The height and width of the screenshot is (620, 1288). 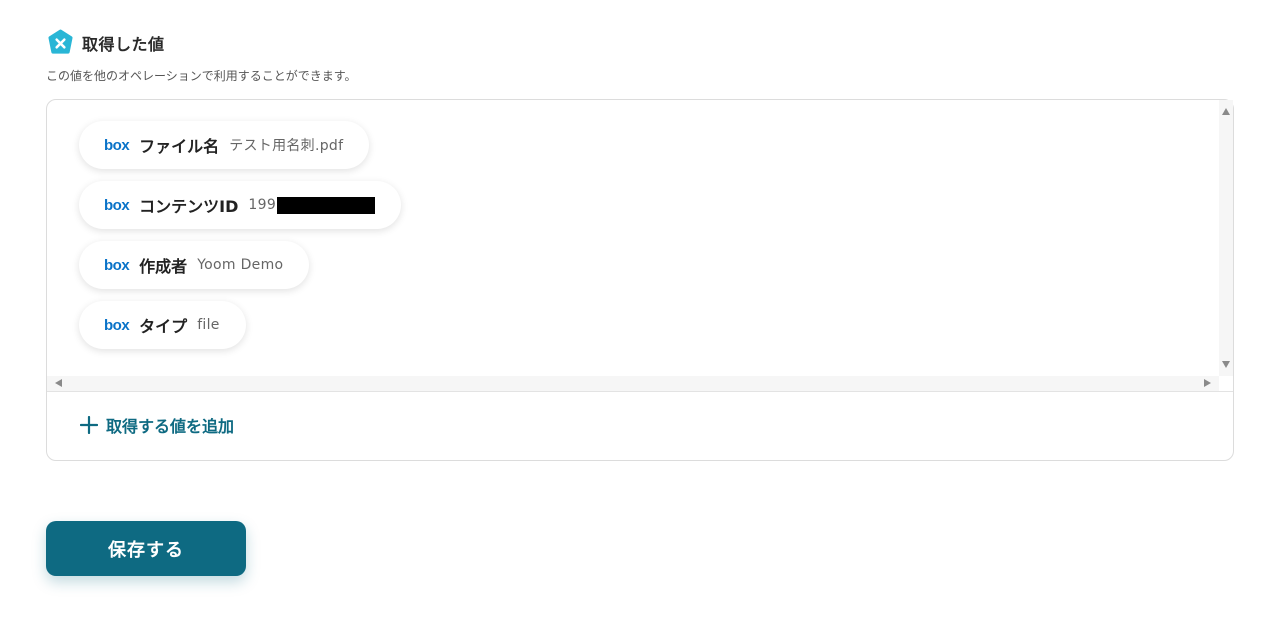 I want to click on chip-label: タイプ, so click(x=163, y=326).